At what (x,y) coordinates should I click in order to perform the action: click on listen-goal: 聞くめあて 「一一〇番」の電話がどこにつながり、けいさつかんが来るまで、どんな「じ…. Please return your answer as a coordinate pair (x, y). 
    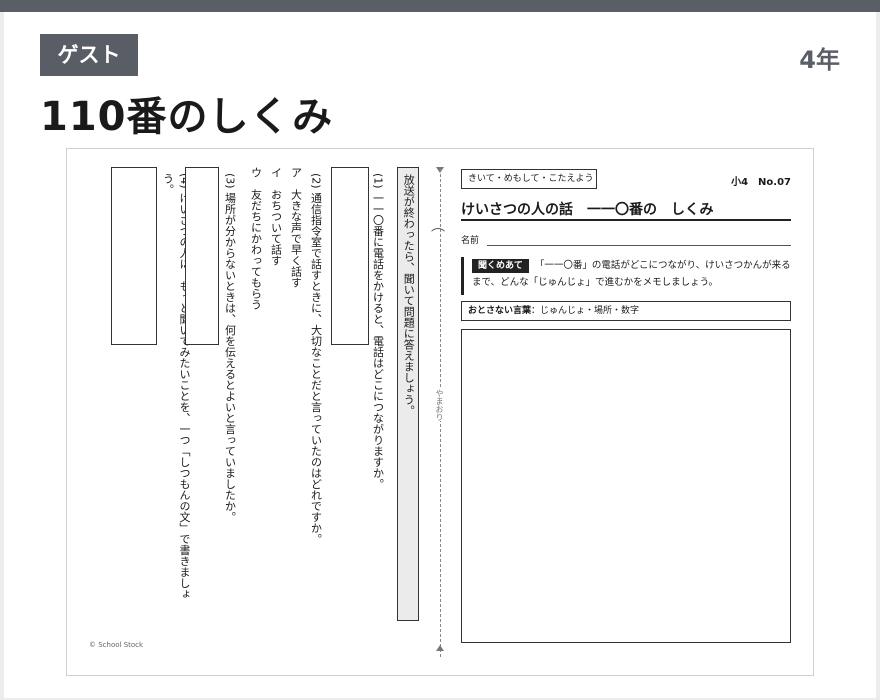
    Looking at the image, I should click on (626, 276).